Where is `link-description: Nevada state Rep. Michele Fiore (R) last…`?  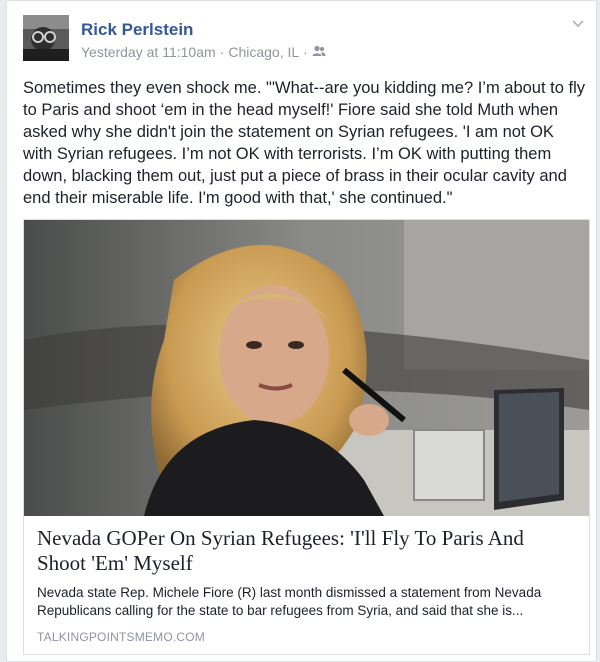
link-description: Nevada state Rep. Michele Fiore (R) last… is located at coordinates (289, 601).